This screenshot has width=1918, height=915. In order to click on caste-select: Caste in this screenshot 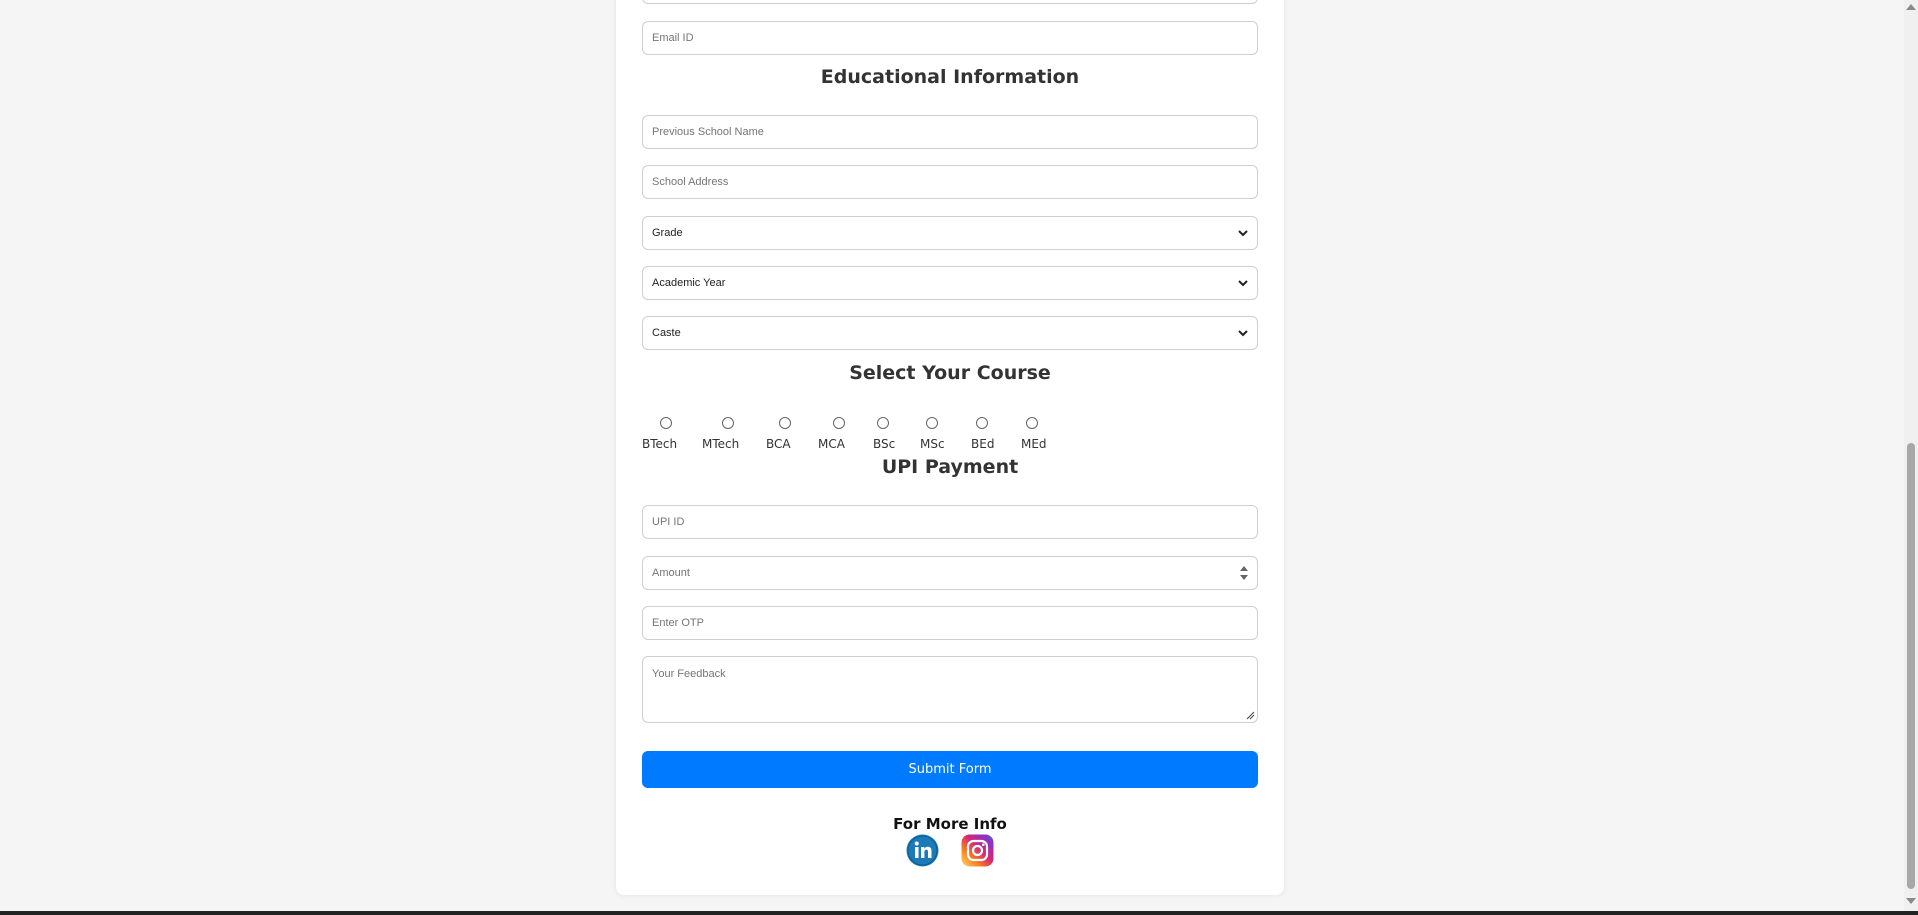, I will do `click(950, 333)`.